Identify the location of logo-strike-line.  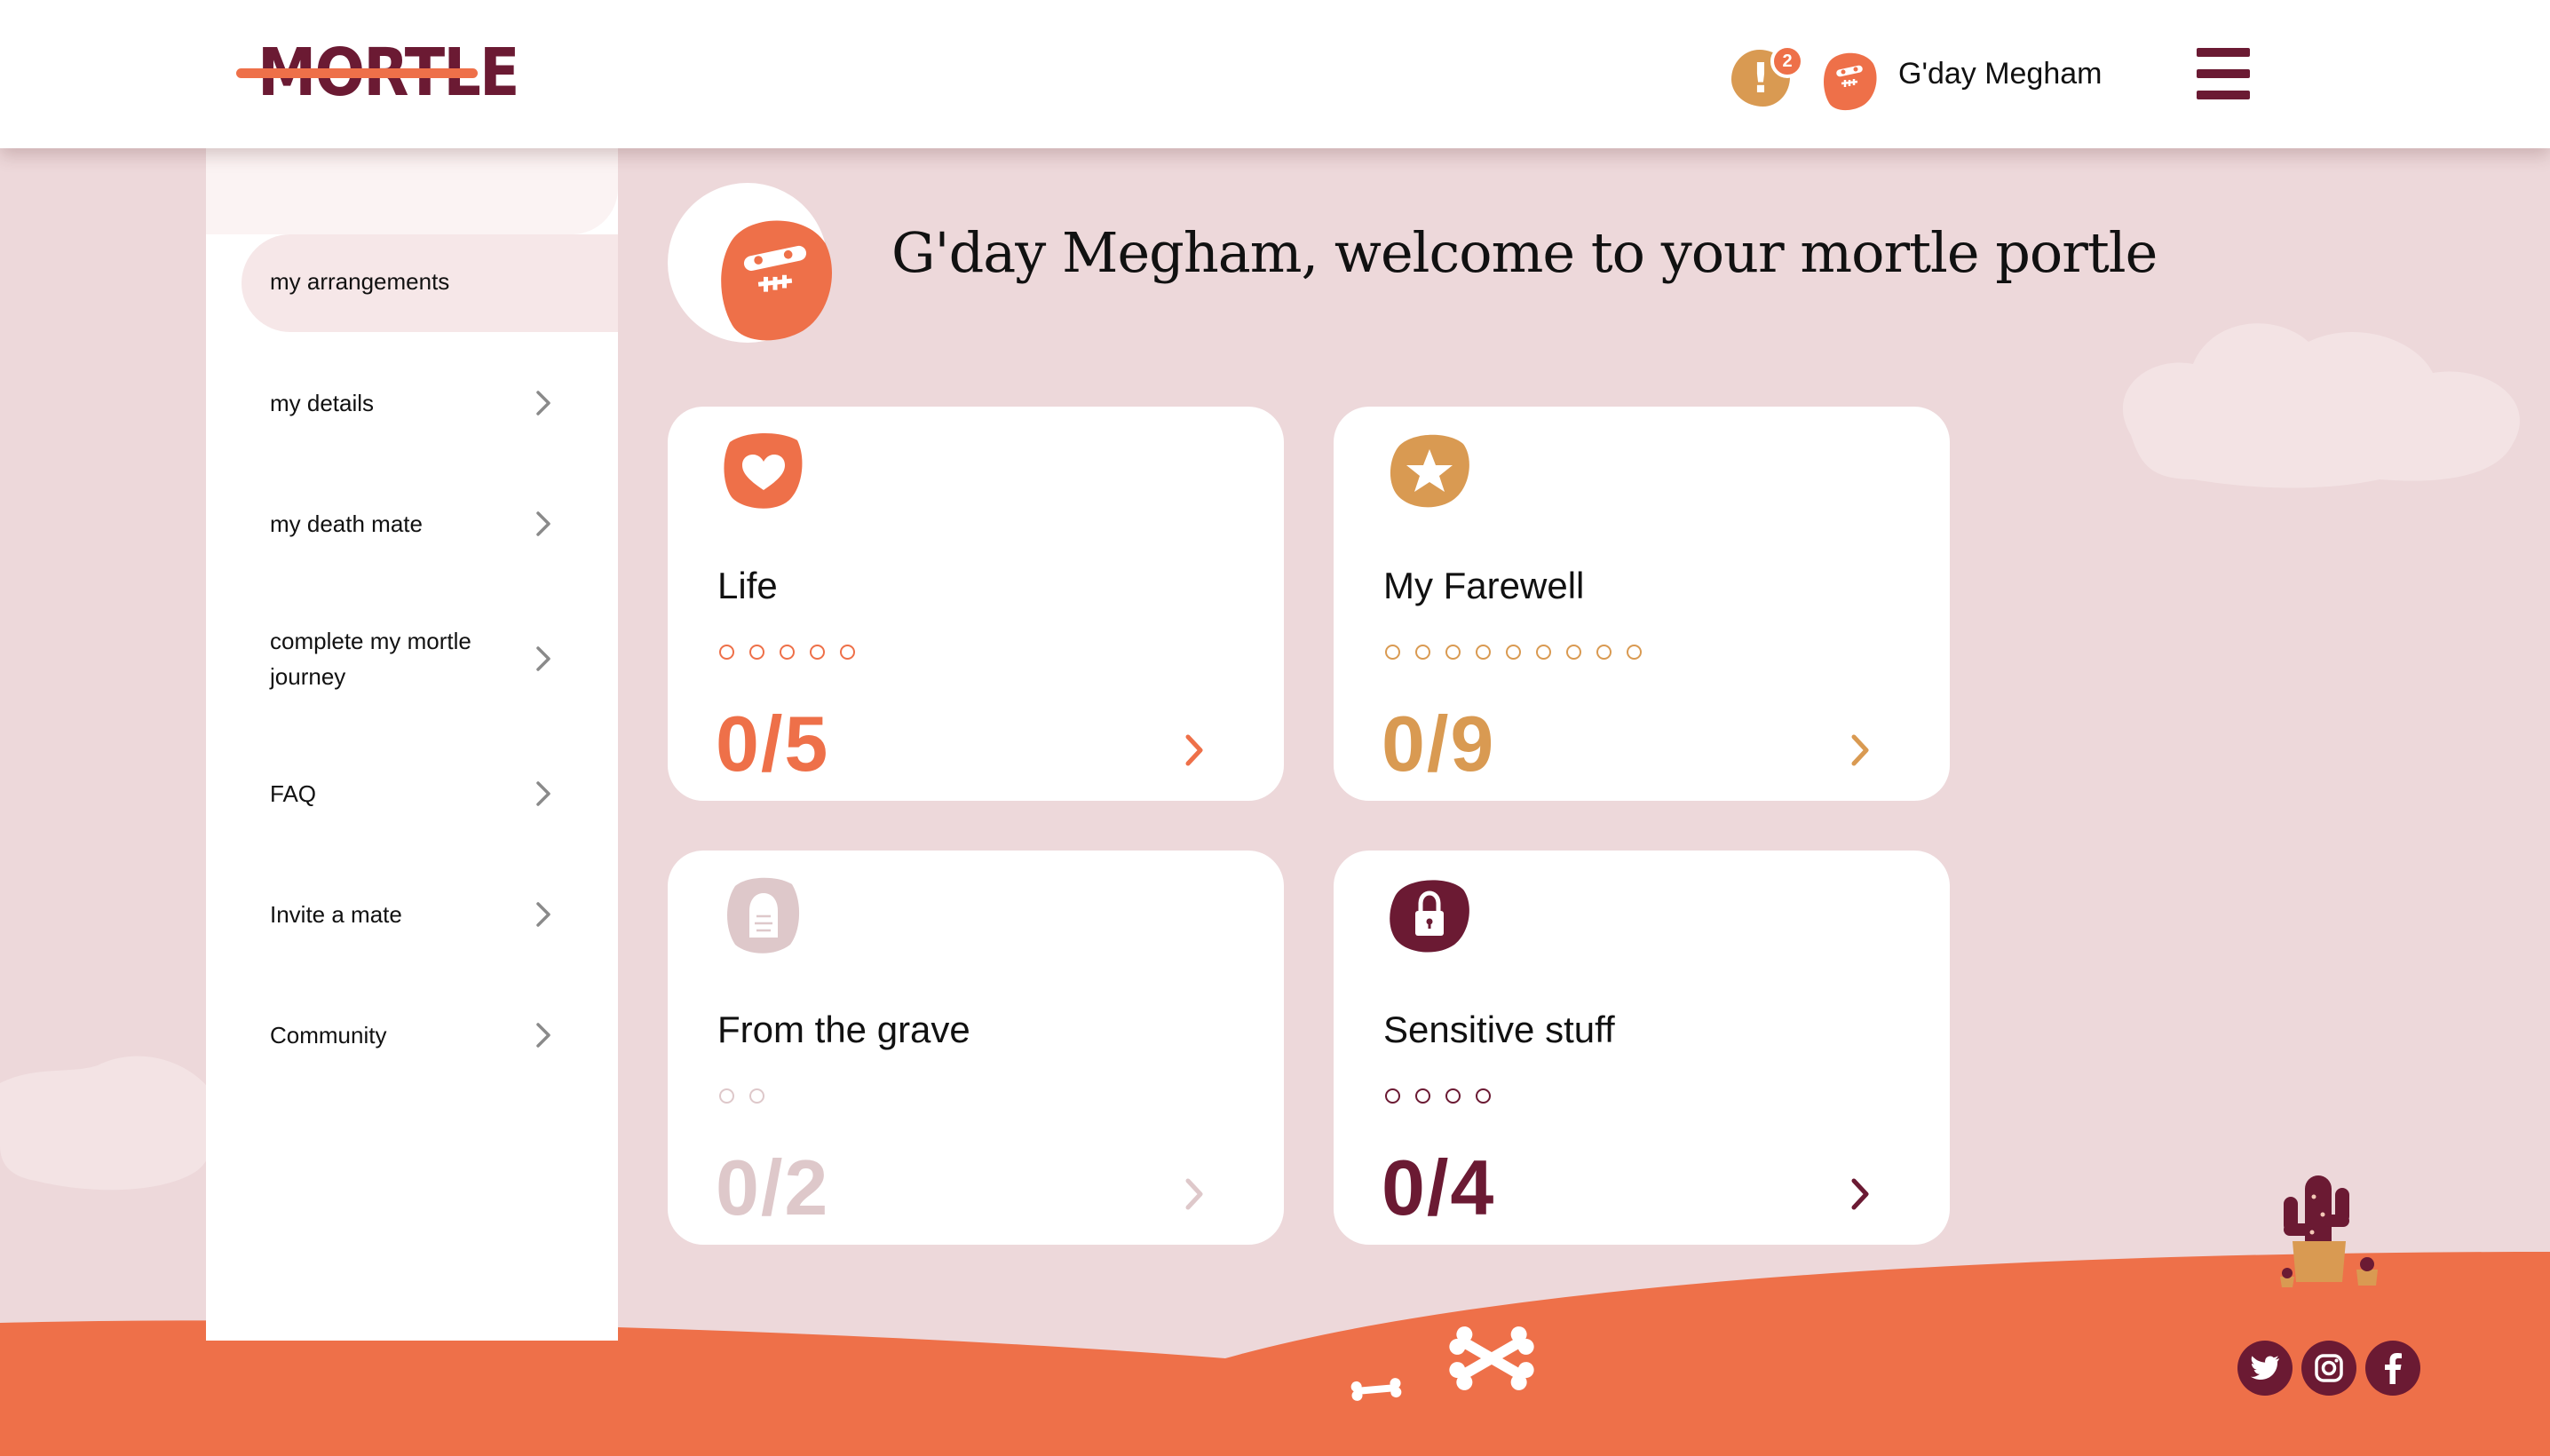
(357, 73).